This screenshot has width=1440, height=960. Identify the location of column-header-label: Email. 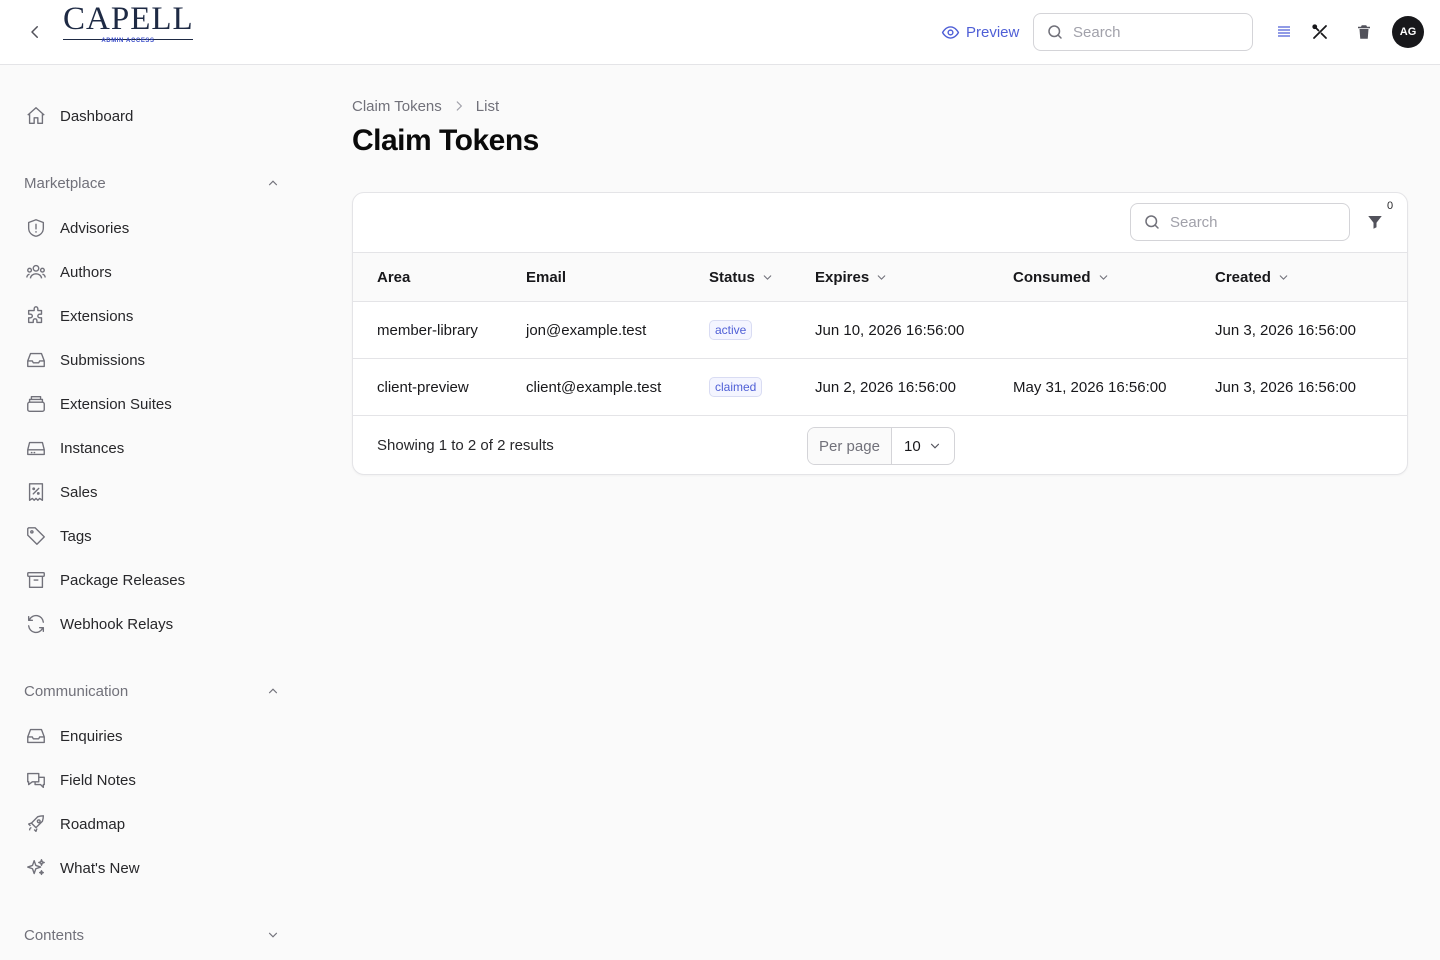
(546, 277).